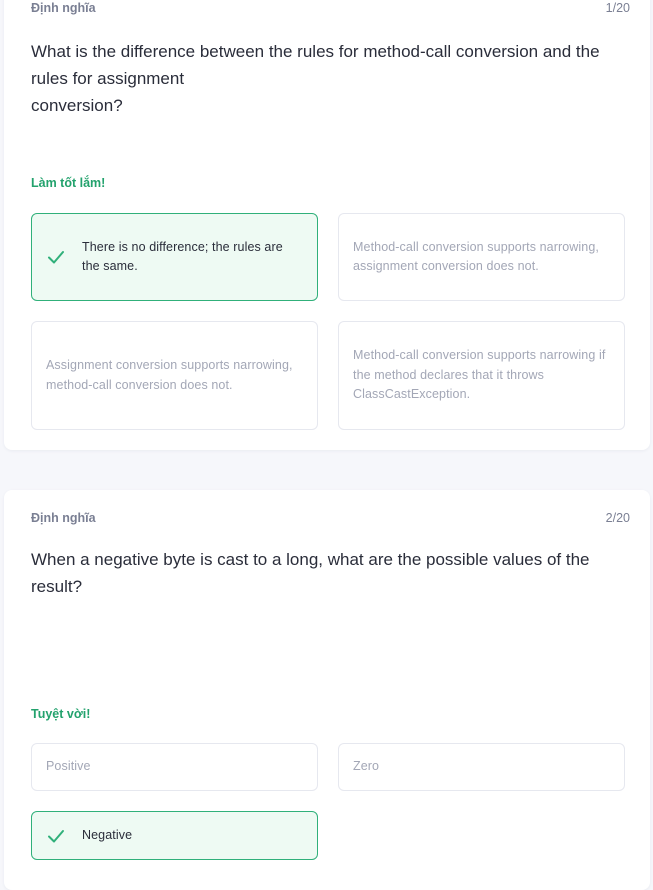 This screenshot has height=890, width=653. Describe the element at coordinates (174, 767) in the screenshot. I see `answer-option: Positive` at that location.